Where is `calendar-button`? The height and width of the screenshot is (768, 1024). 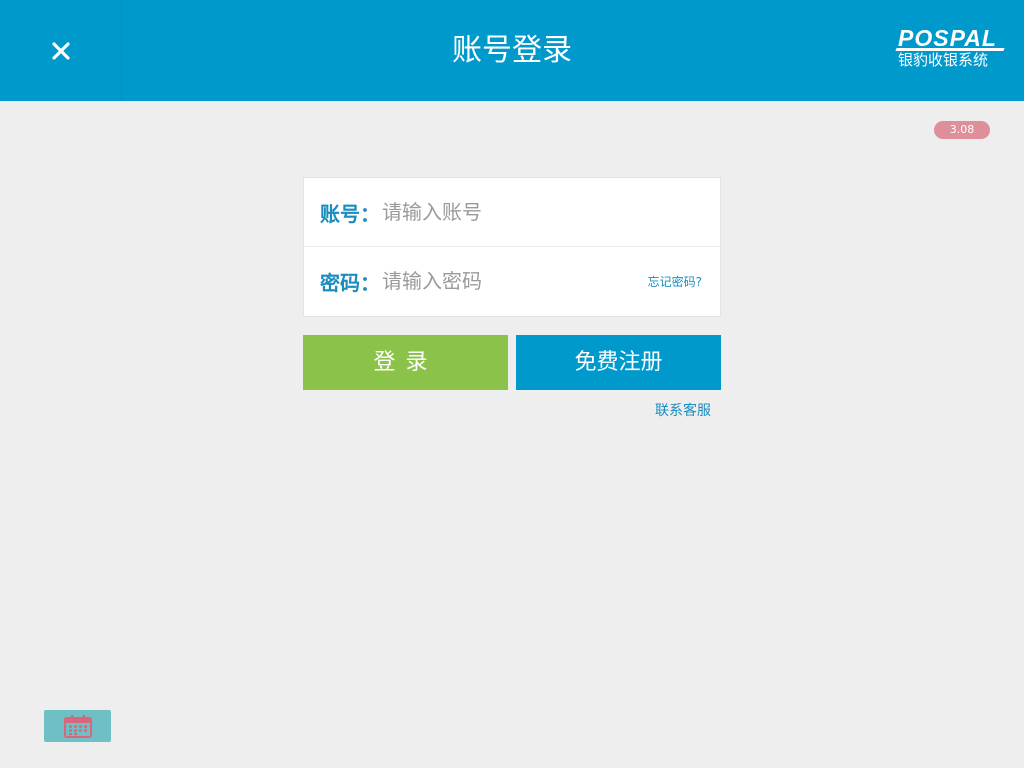 calendar-button is located at coordinates (77, 726).